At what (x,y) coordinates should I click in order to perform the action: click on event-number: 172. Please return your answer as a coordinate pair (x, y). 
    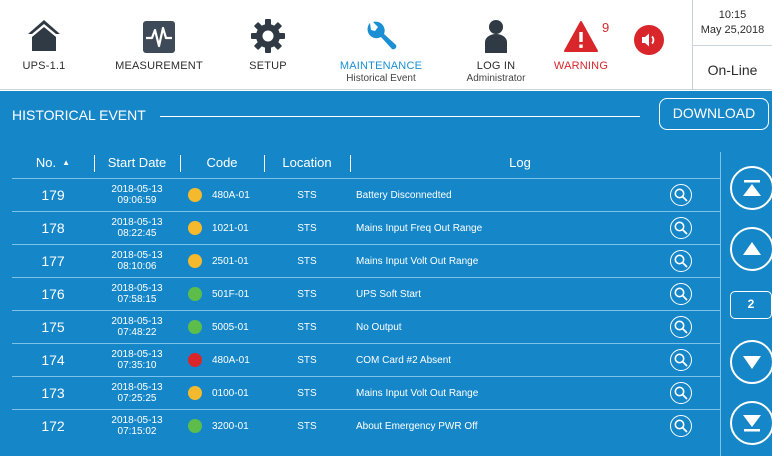
    Looking at the image, I should click on (53, 426).